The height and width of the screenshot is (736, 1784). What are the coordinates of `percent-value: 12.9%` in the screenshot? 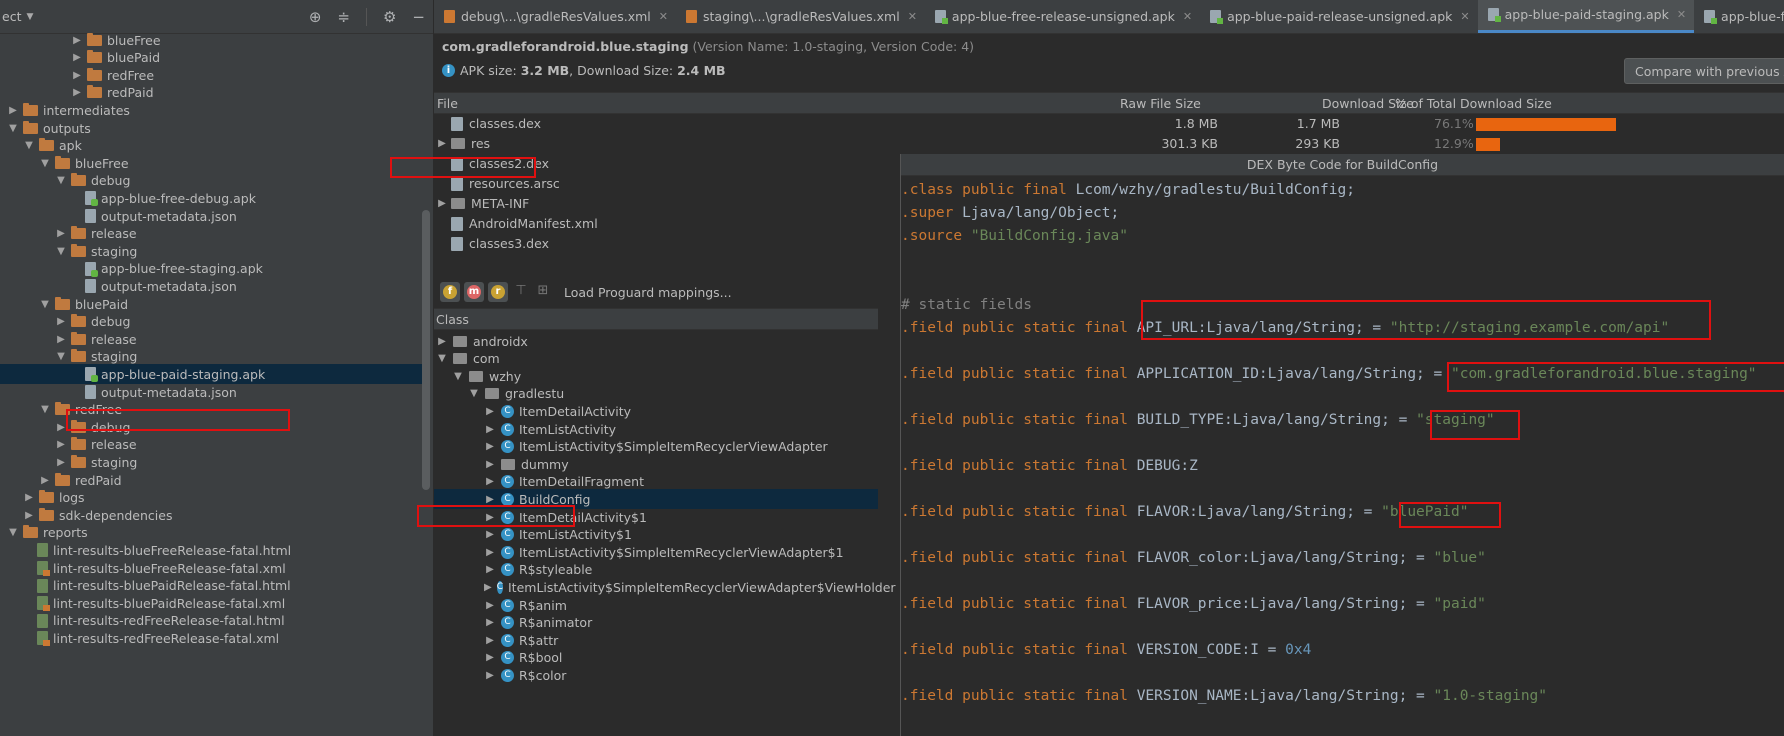 It's located at (1454, 143).